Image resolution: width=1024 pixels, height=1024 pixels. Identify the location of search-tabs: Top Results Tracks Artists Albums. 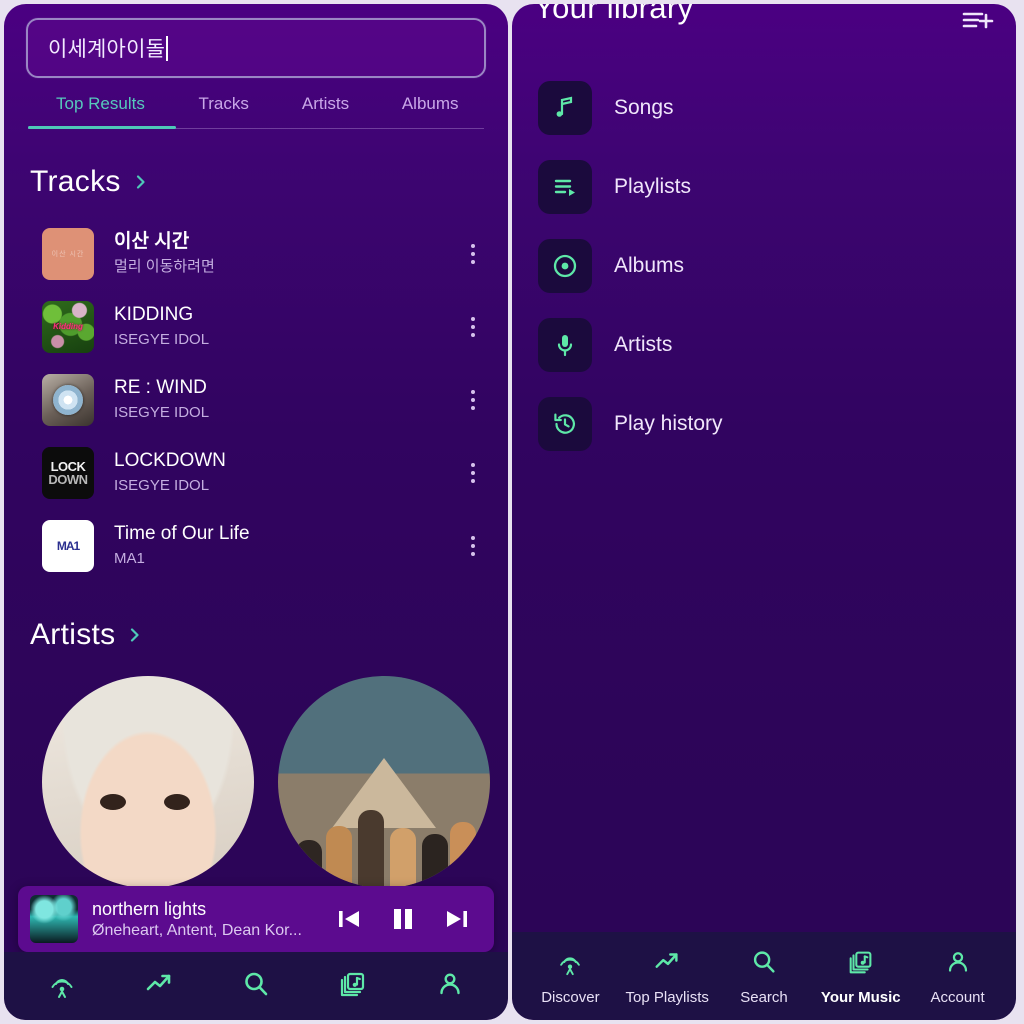
(256, 103).